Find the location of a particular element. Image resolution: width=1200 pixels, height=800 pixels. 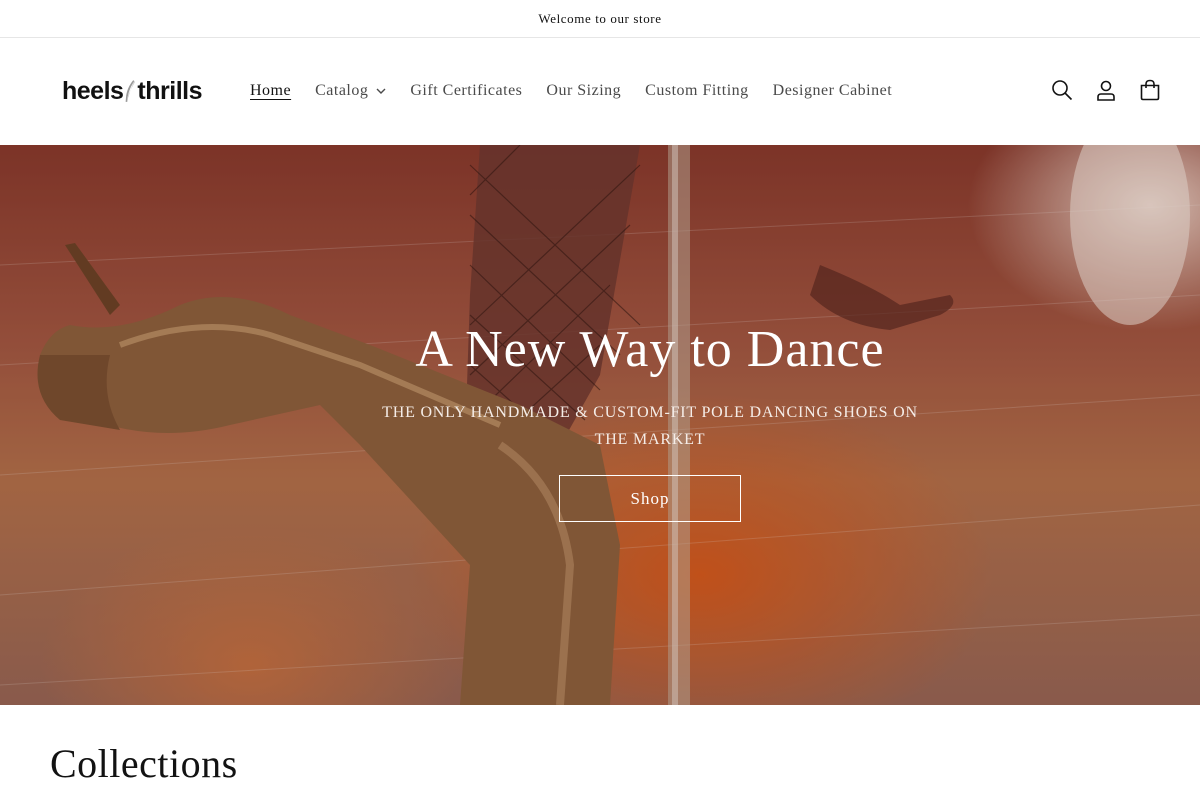

header-actions is located at coordinates (1106, 90).